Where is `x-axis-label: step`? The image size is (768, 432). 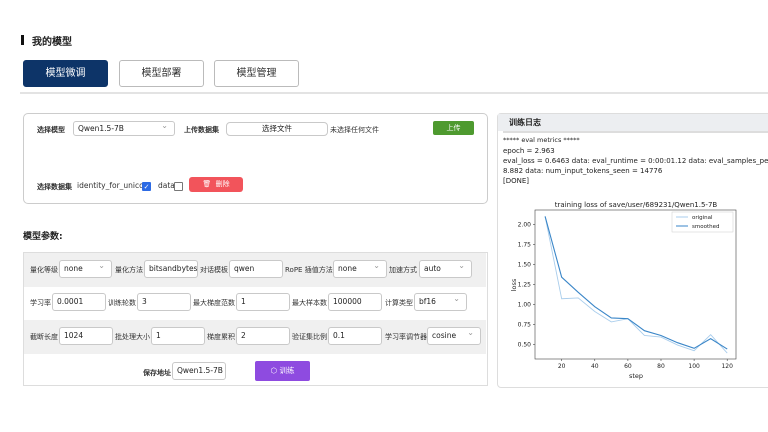 x-axis-label: step is located at coordinates (636, 376).